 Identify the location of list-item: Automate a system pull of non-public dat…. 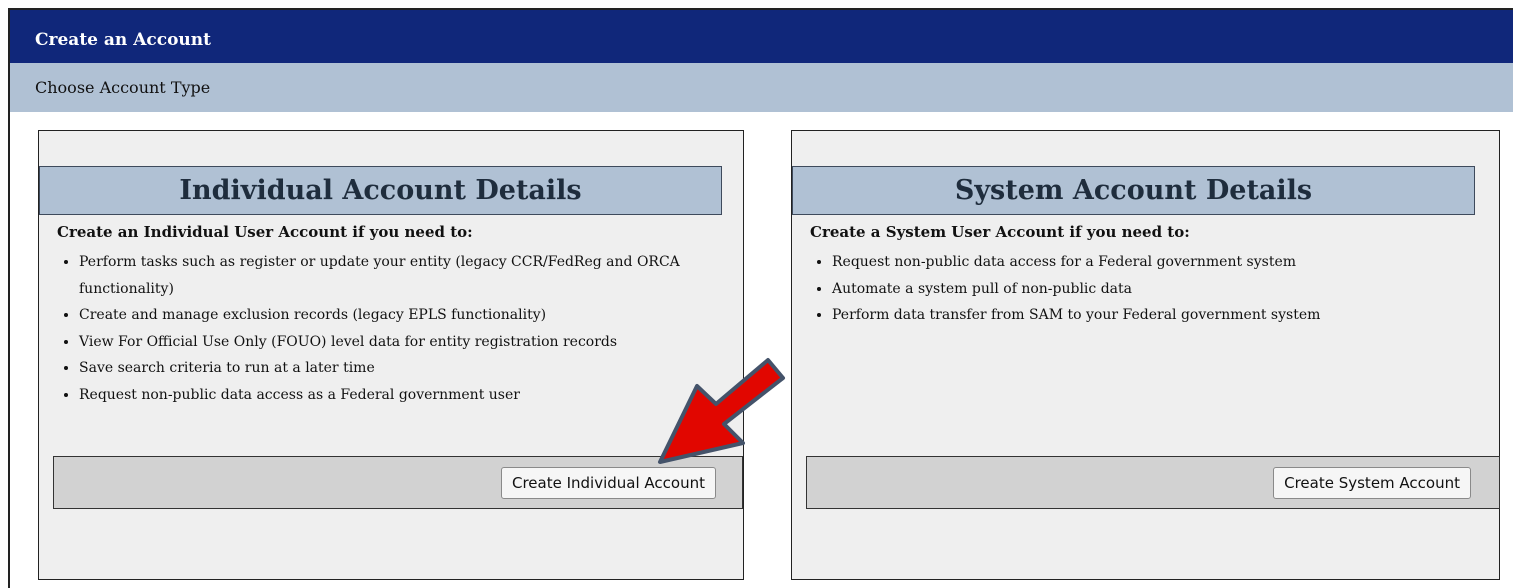
(1157, 289).